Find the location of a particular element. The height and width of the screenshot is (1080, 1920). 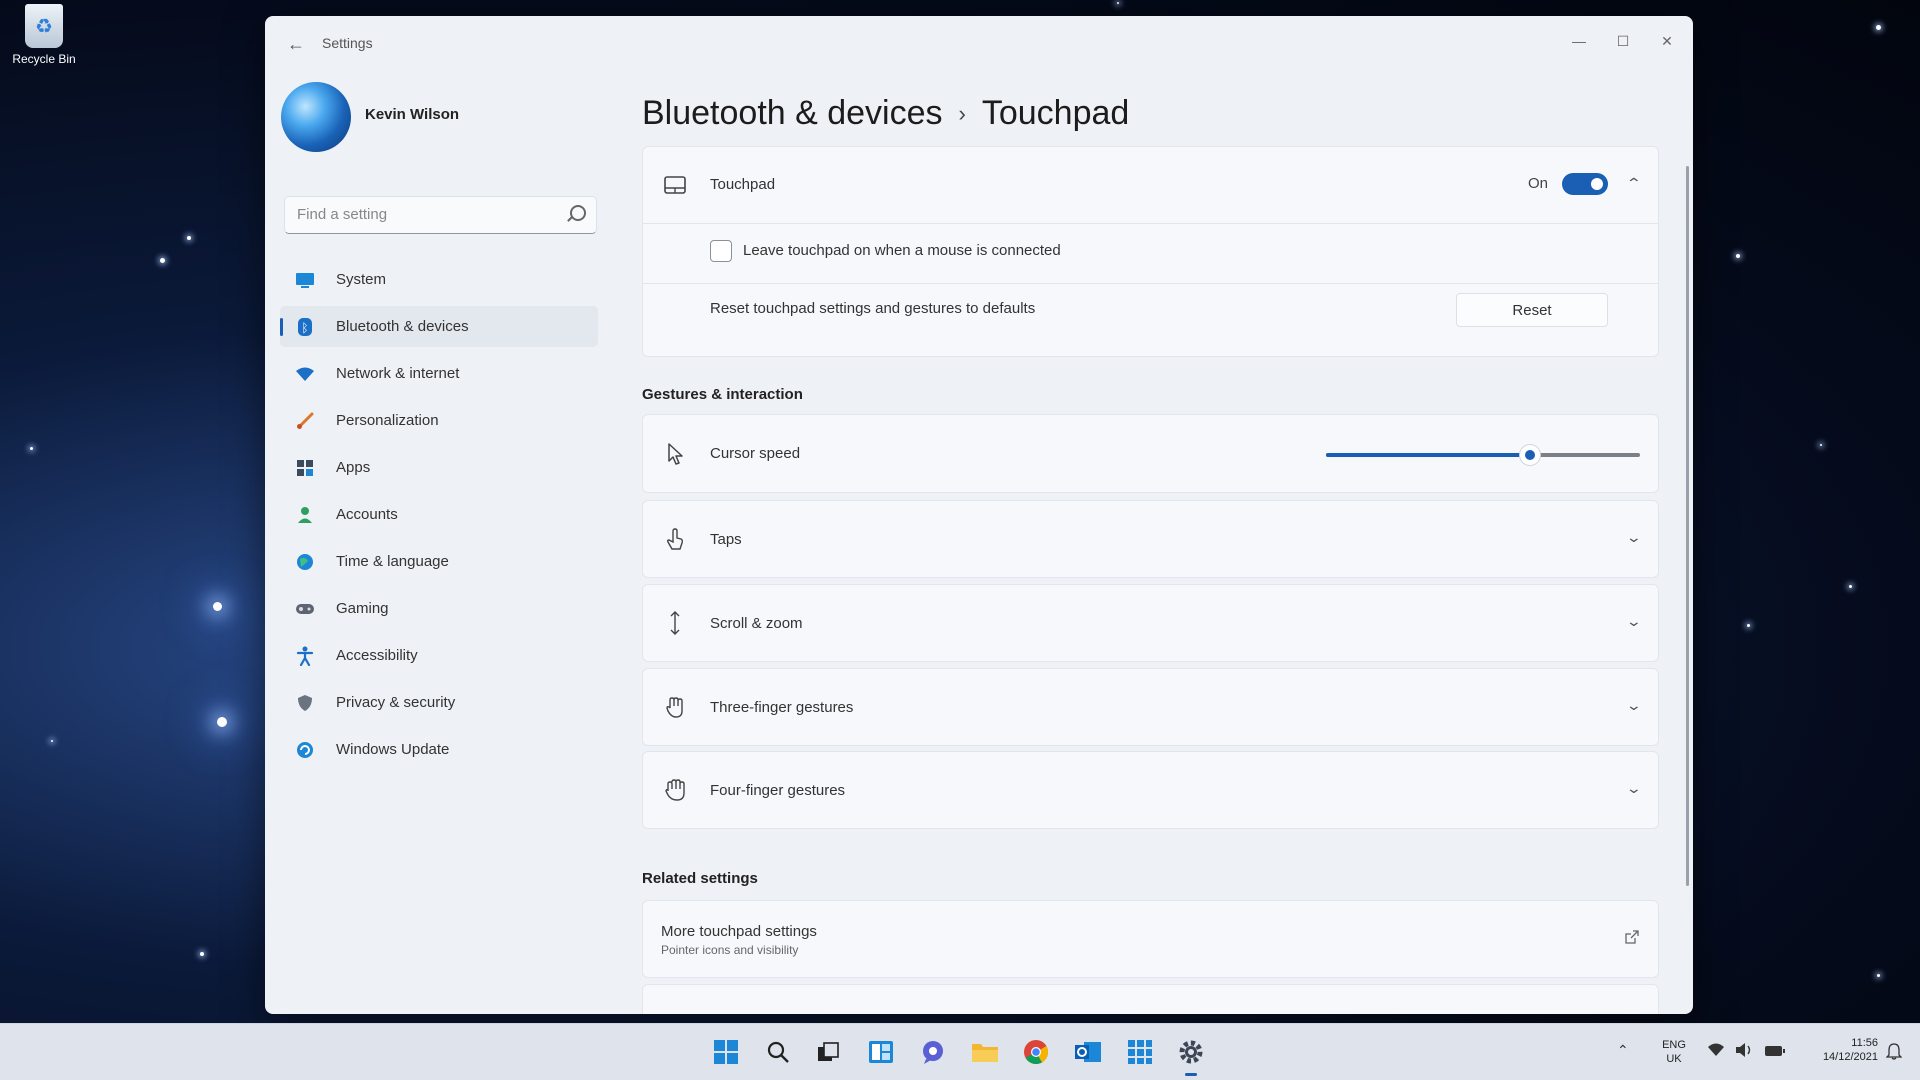

sidebar-item-privacy-security: Privacy & security is located at coordinates (439, 702).